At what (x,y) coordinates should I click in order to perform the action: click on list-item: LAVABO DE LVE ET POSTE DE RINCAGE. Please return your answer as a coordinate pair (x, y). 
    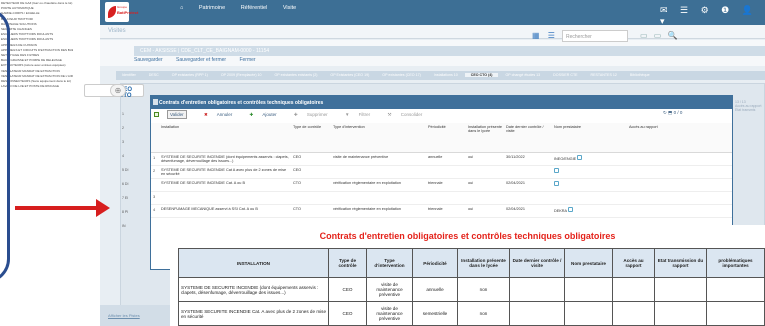
    Looking at the image, I should click on (37, 86).